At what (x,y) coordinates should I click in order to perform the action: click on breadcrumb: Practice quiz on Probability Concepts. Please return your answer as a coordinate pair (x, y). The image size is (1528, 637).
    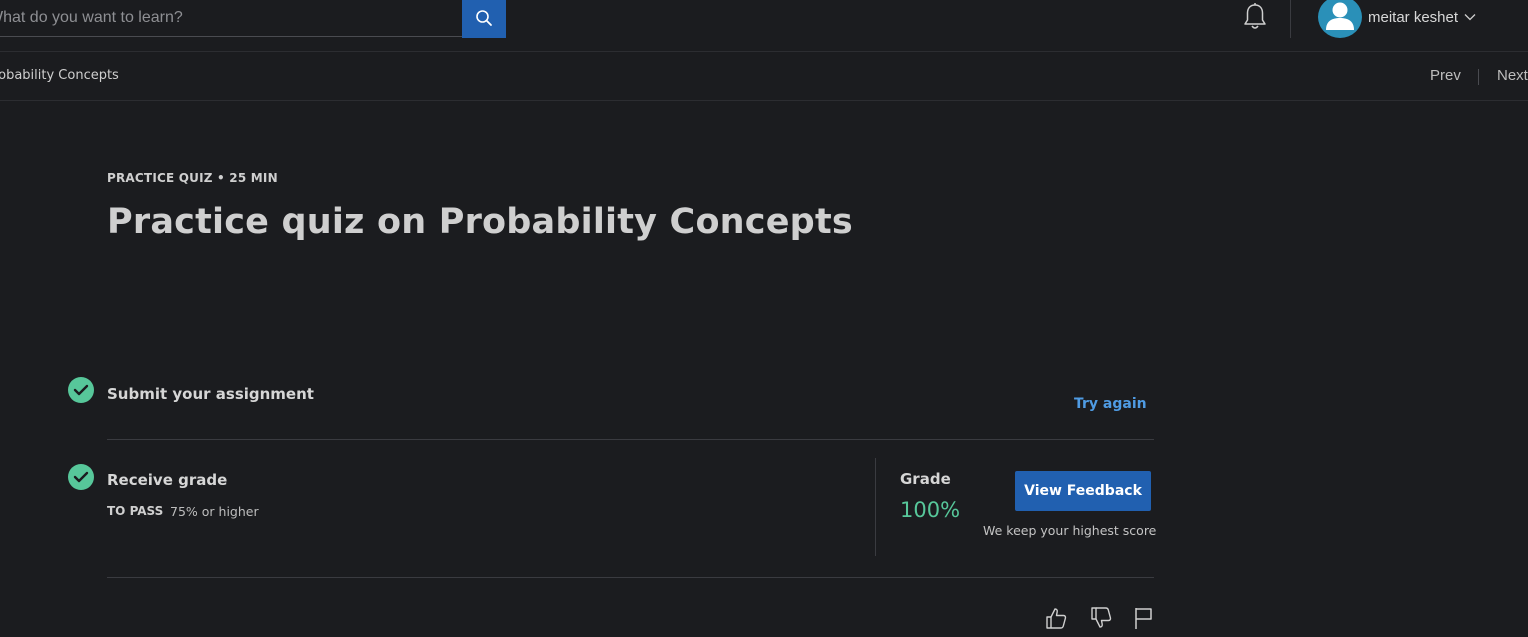
    Looking at the image, I should click on (59, 75).